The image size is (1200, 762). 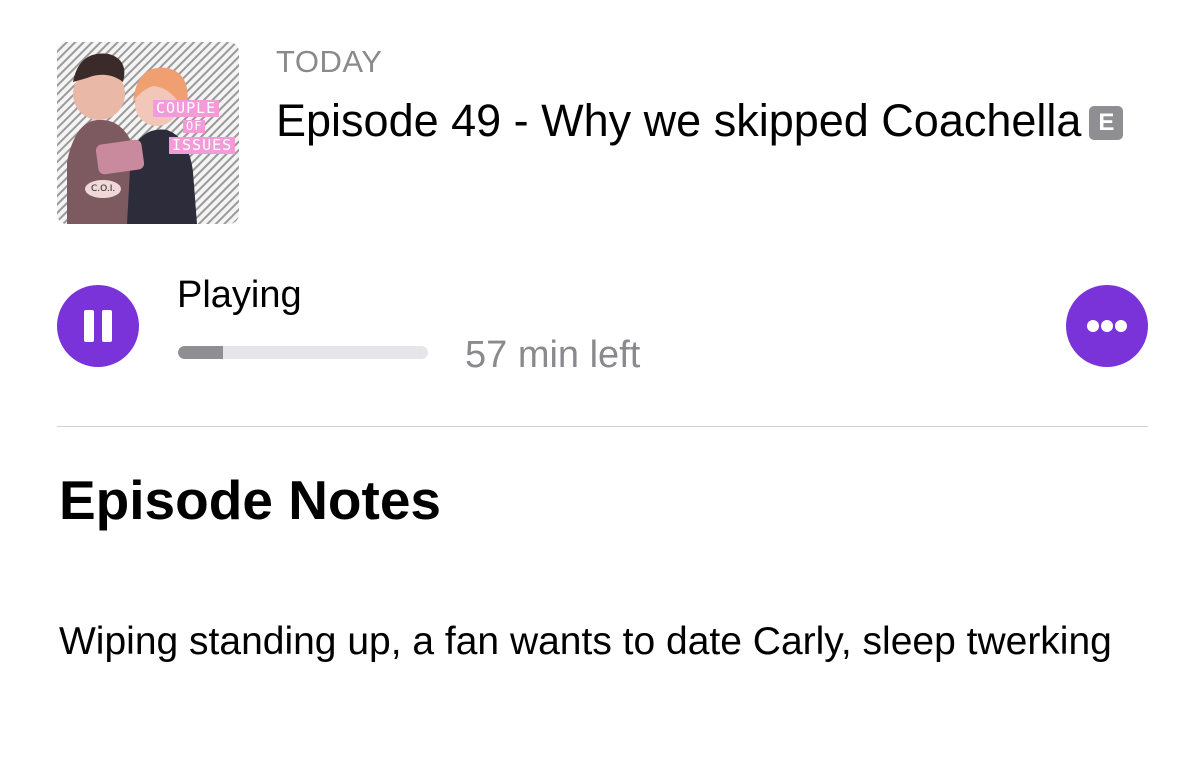 I want to click on progress-bar, so click(x=303, y=352).